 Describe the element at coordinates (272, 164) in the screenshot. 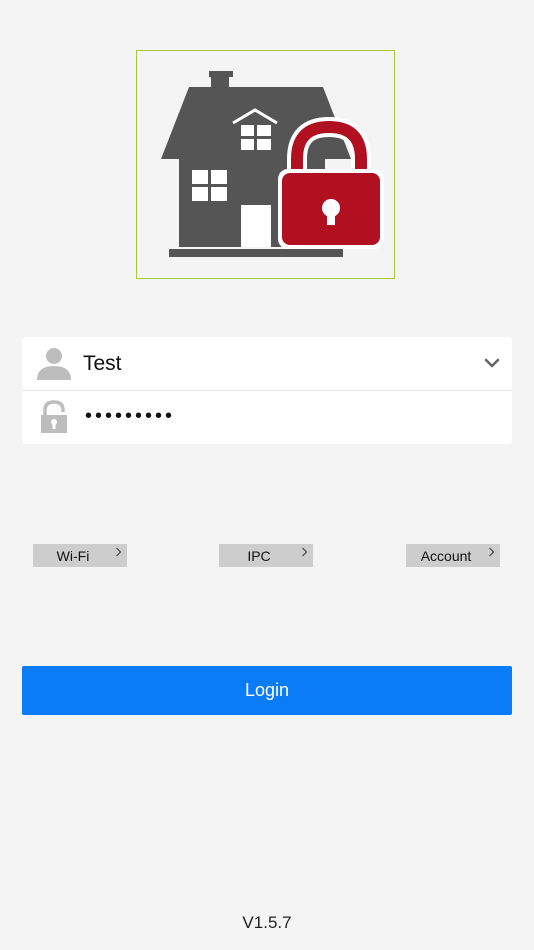

I see `house-lock-icon` at that location.